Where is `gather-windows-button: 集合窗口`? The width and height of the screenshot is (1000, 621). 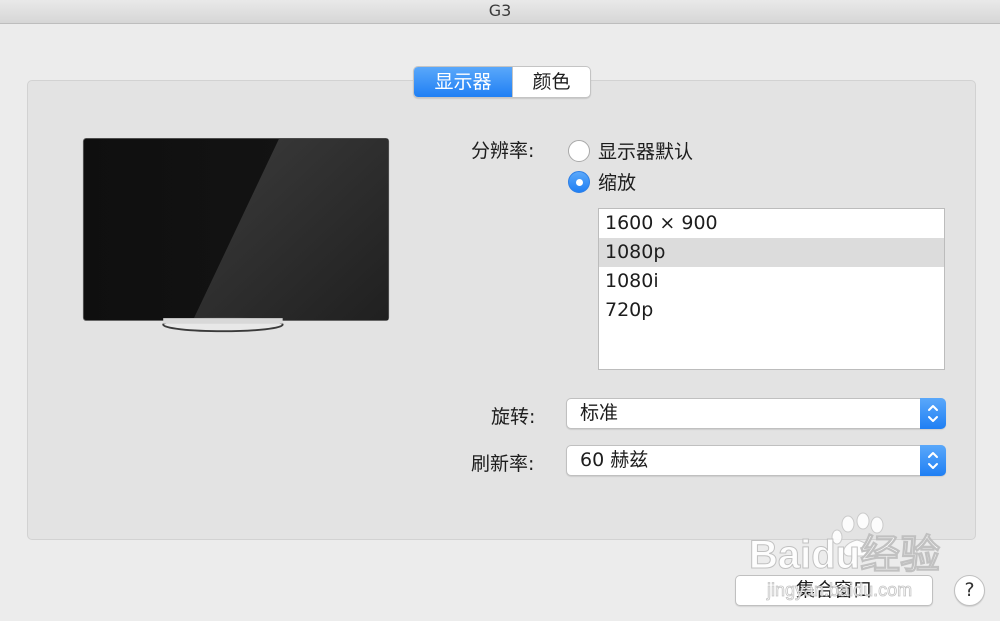 gather-windows-button: 集合窗口 is located at coordinates (834, 590).